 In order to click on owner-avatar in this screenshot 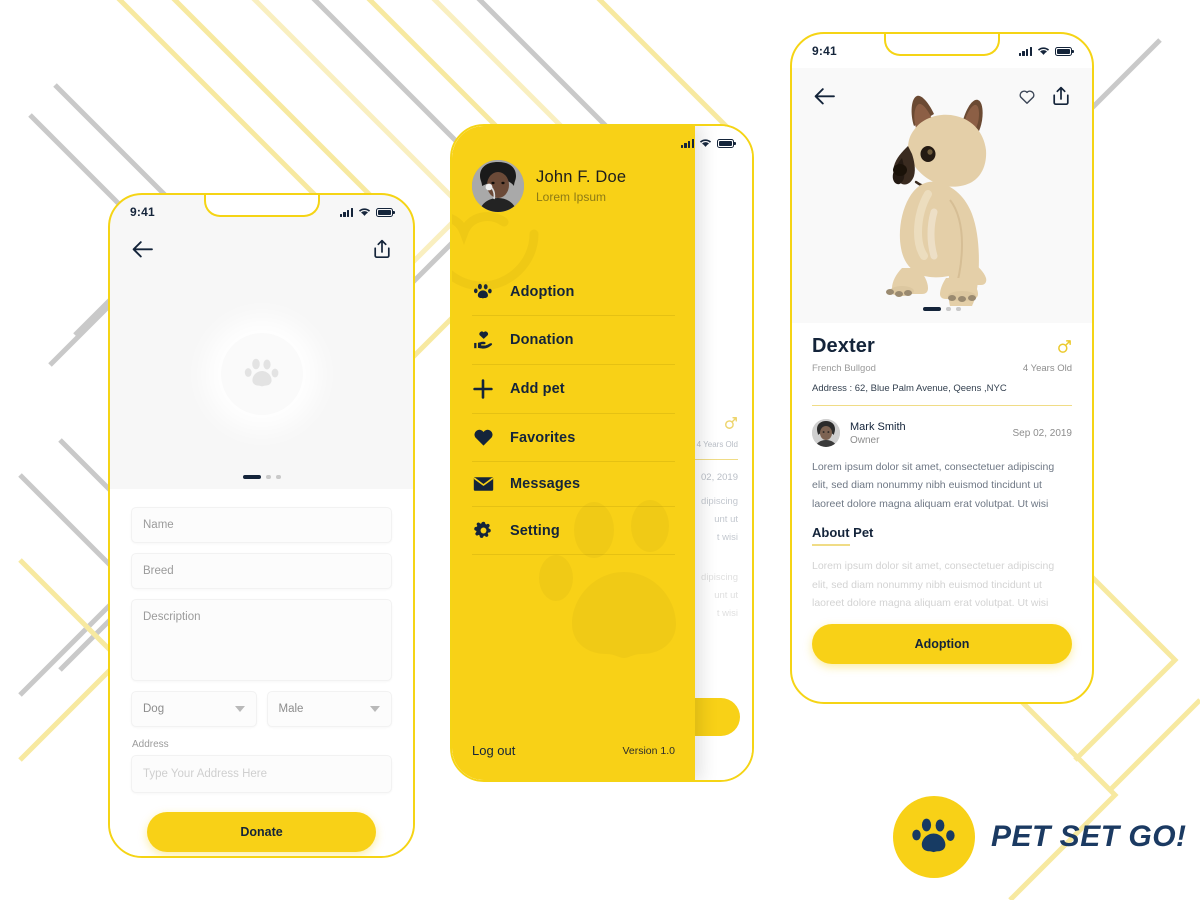, I will do `click(826, 433)`.